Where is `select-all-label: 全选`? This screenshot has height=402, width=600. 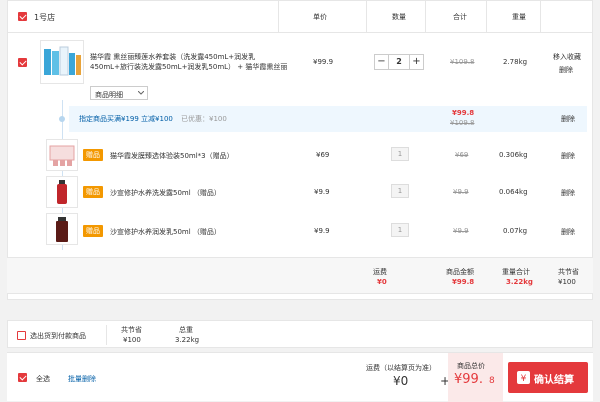
select-all-label: 全选 is located at coordinates (43, 379).